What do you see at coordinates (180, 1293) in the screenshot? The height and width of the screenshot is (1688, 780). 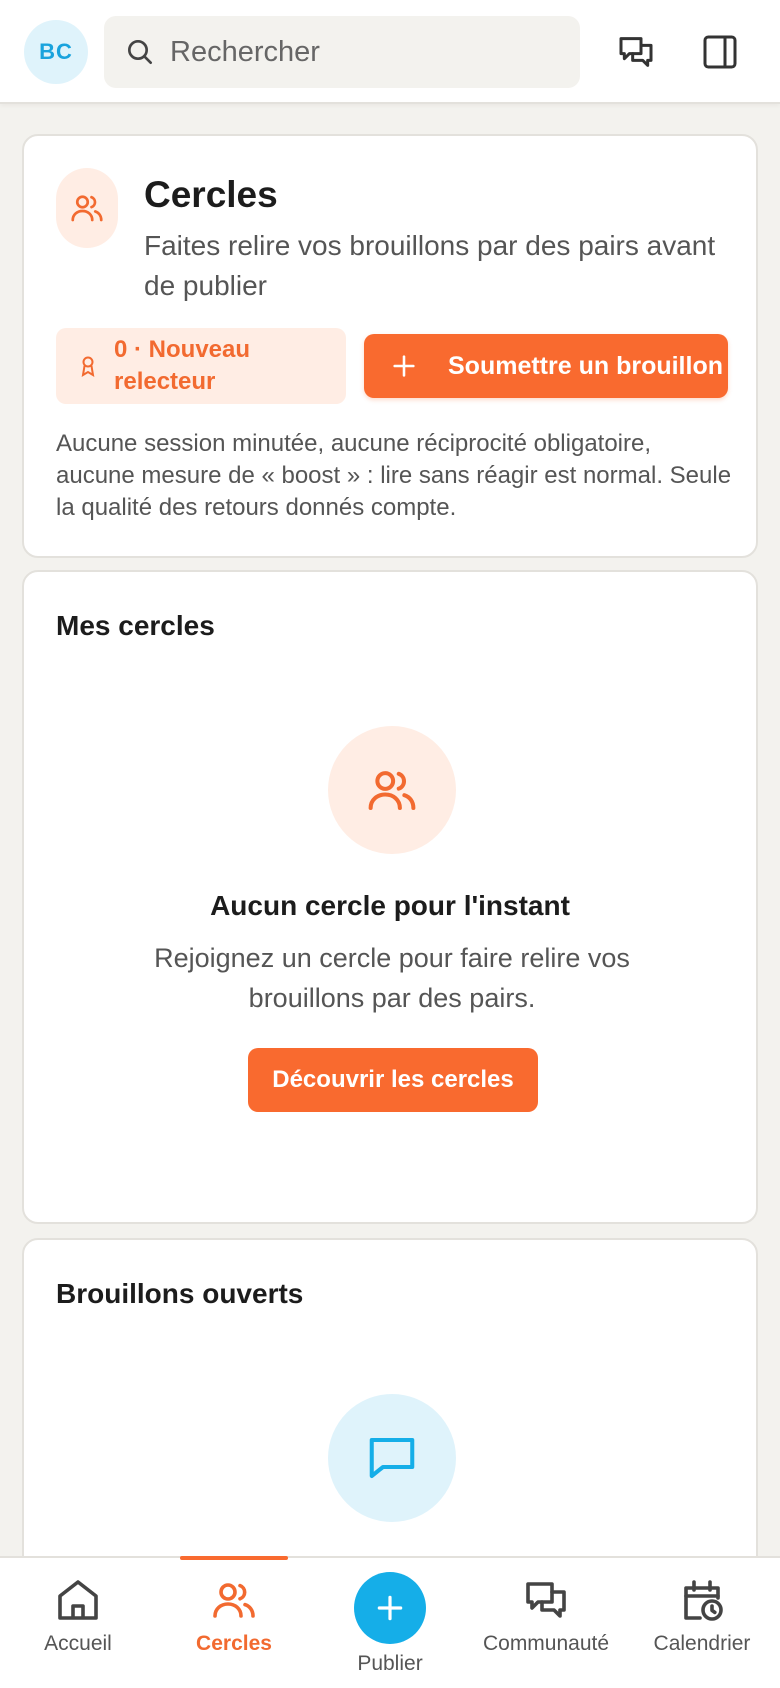 I see `section-title: Brouillons ouverts` at bounding box center [180, 1293].